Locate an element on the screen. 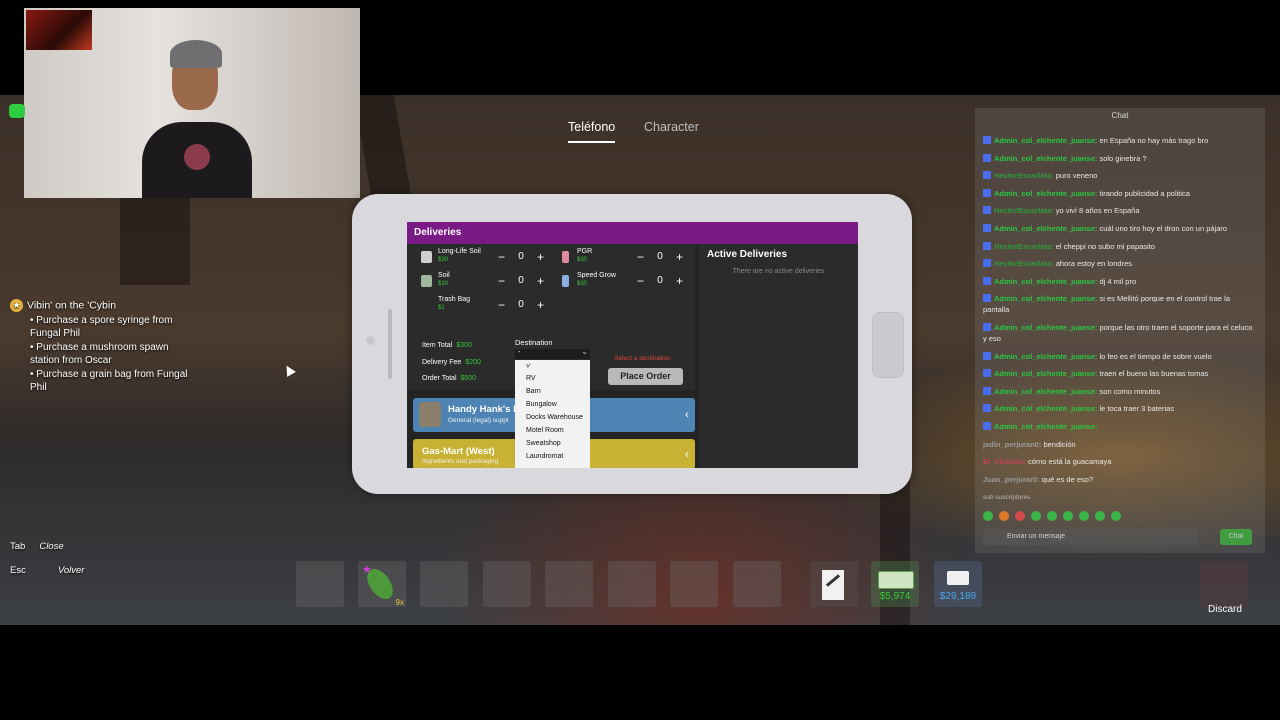  cash-slot: $5,974 is located at coordinates (895, 584).